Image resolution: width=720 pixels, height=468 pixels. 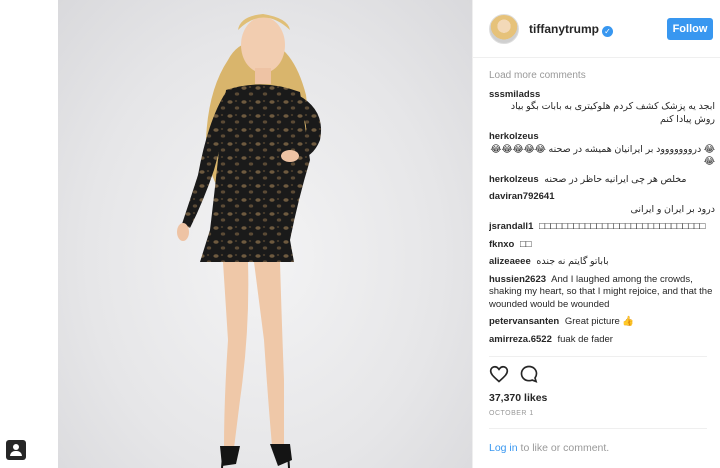 What do you see at coordinates (672, 209) in the screenshot?
I see `comment-text: درود بر ایران و ایرانی` at bounding box center [672, 209].